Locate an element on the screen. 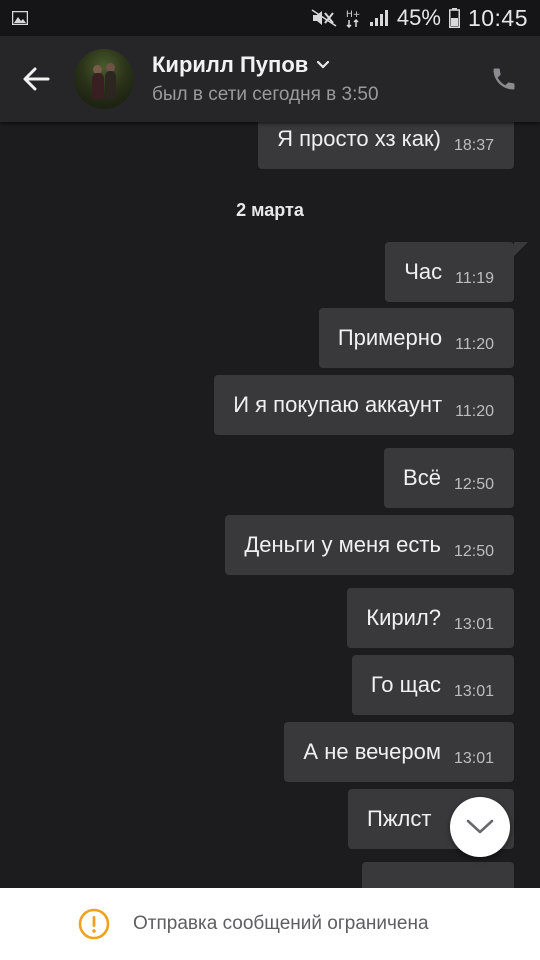 Image resolution: width=540 pixels, height=960 pixels. phone-icon is located at coordinates (504, 79).